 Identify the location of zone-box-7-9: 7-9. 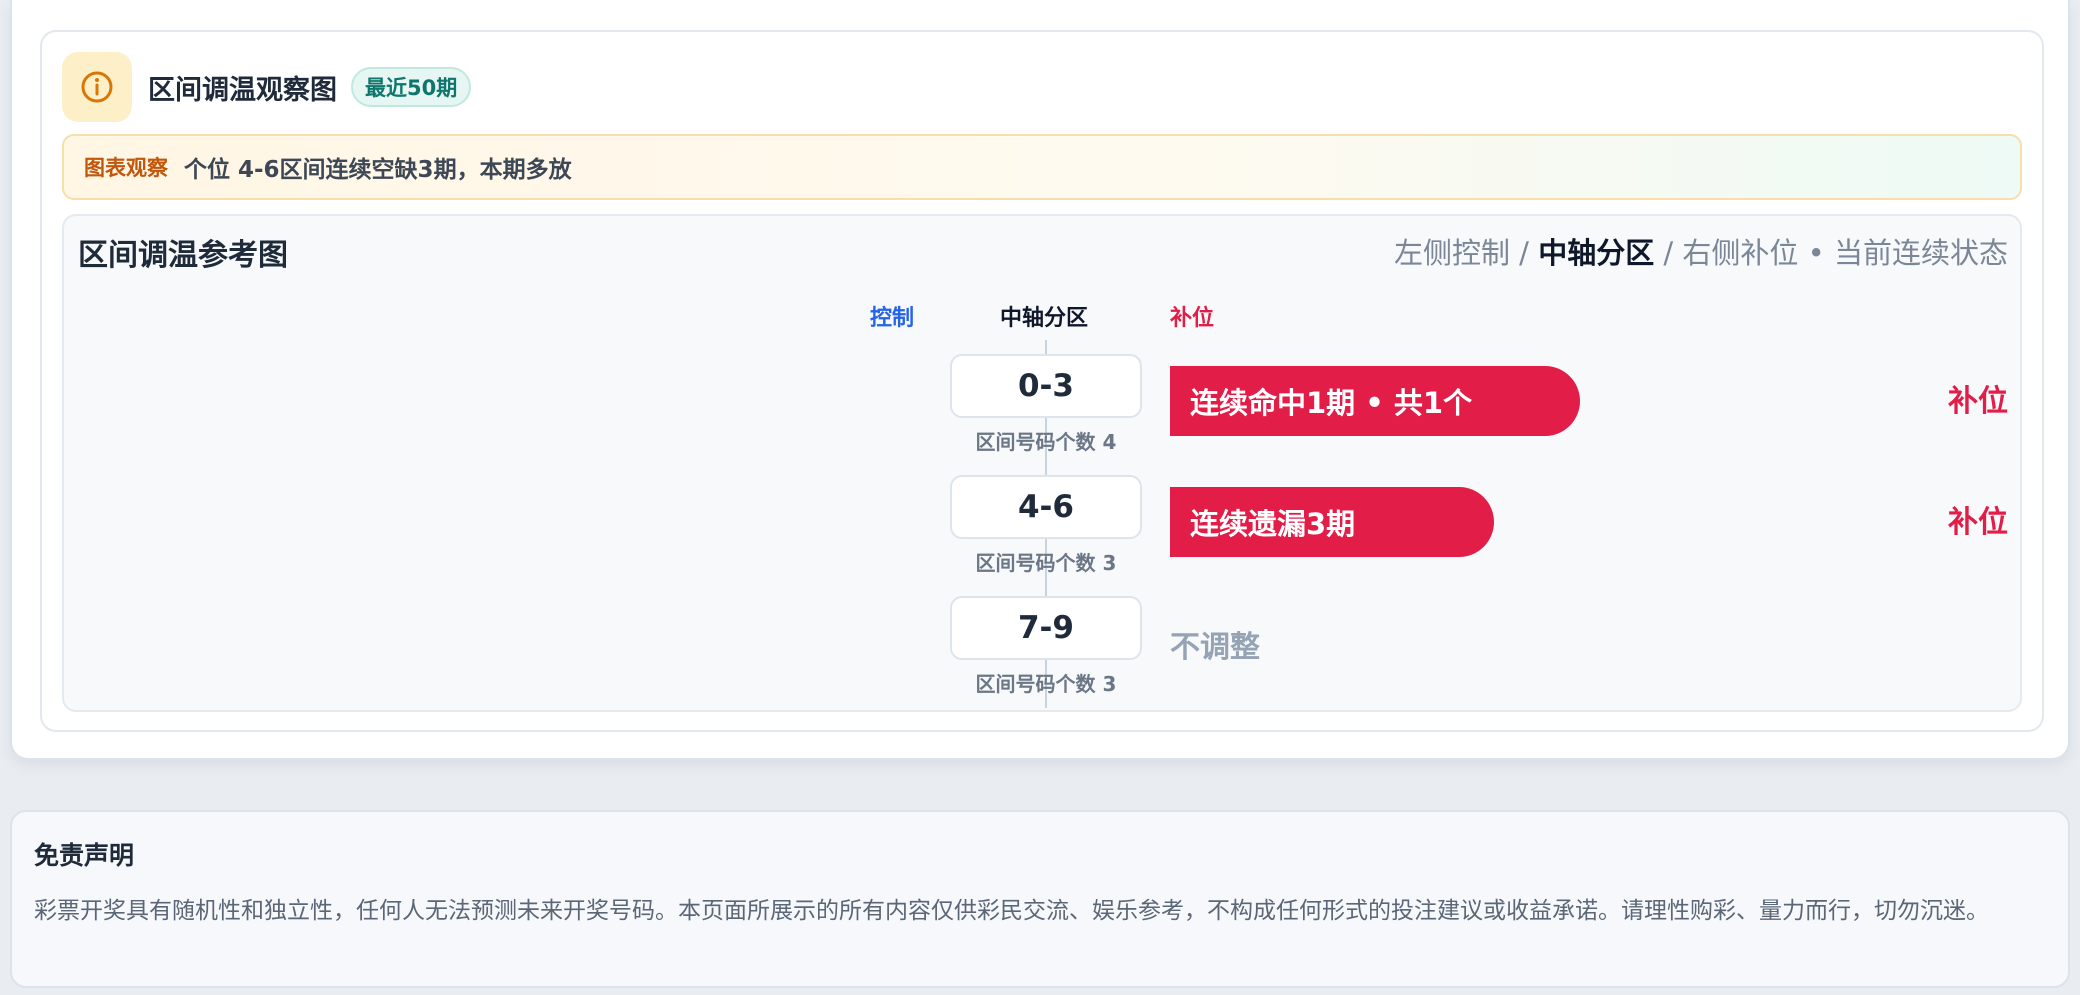
(1046, 628).